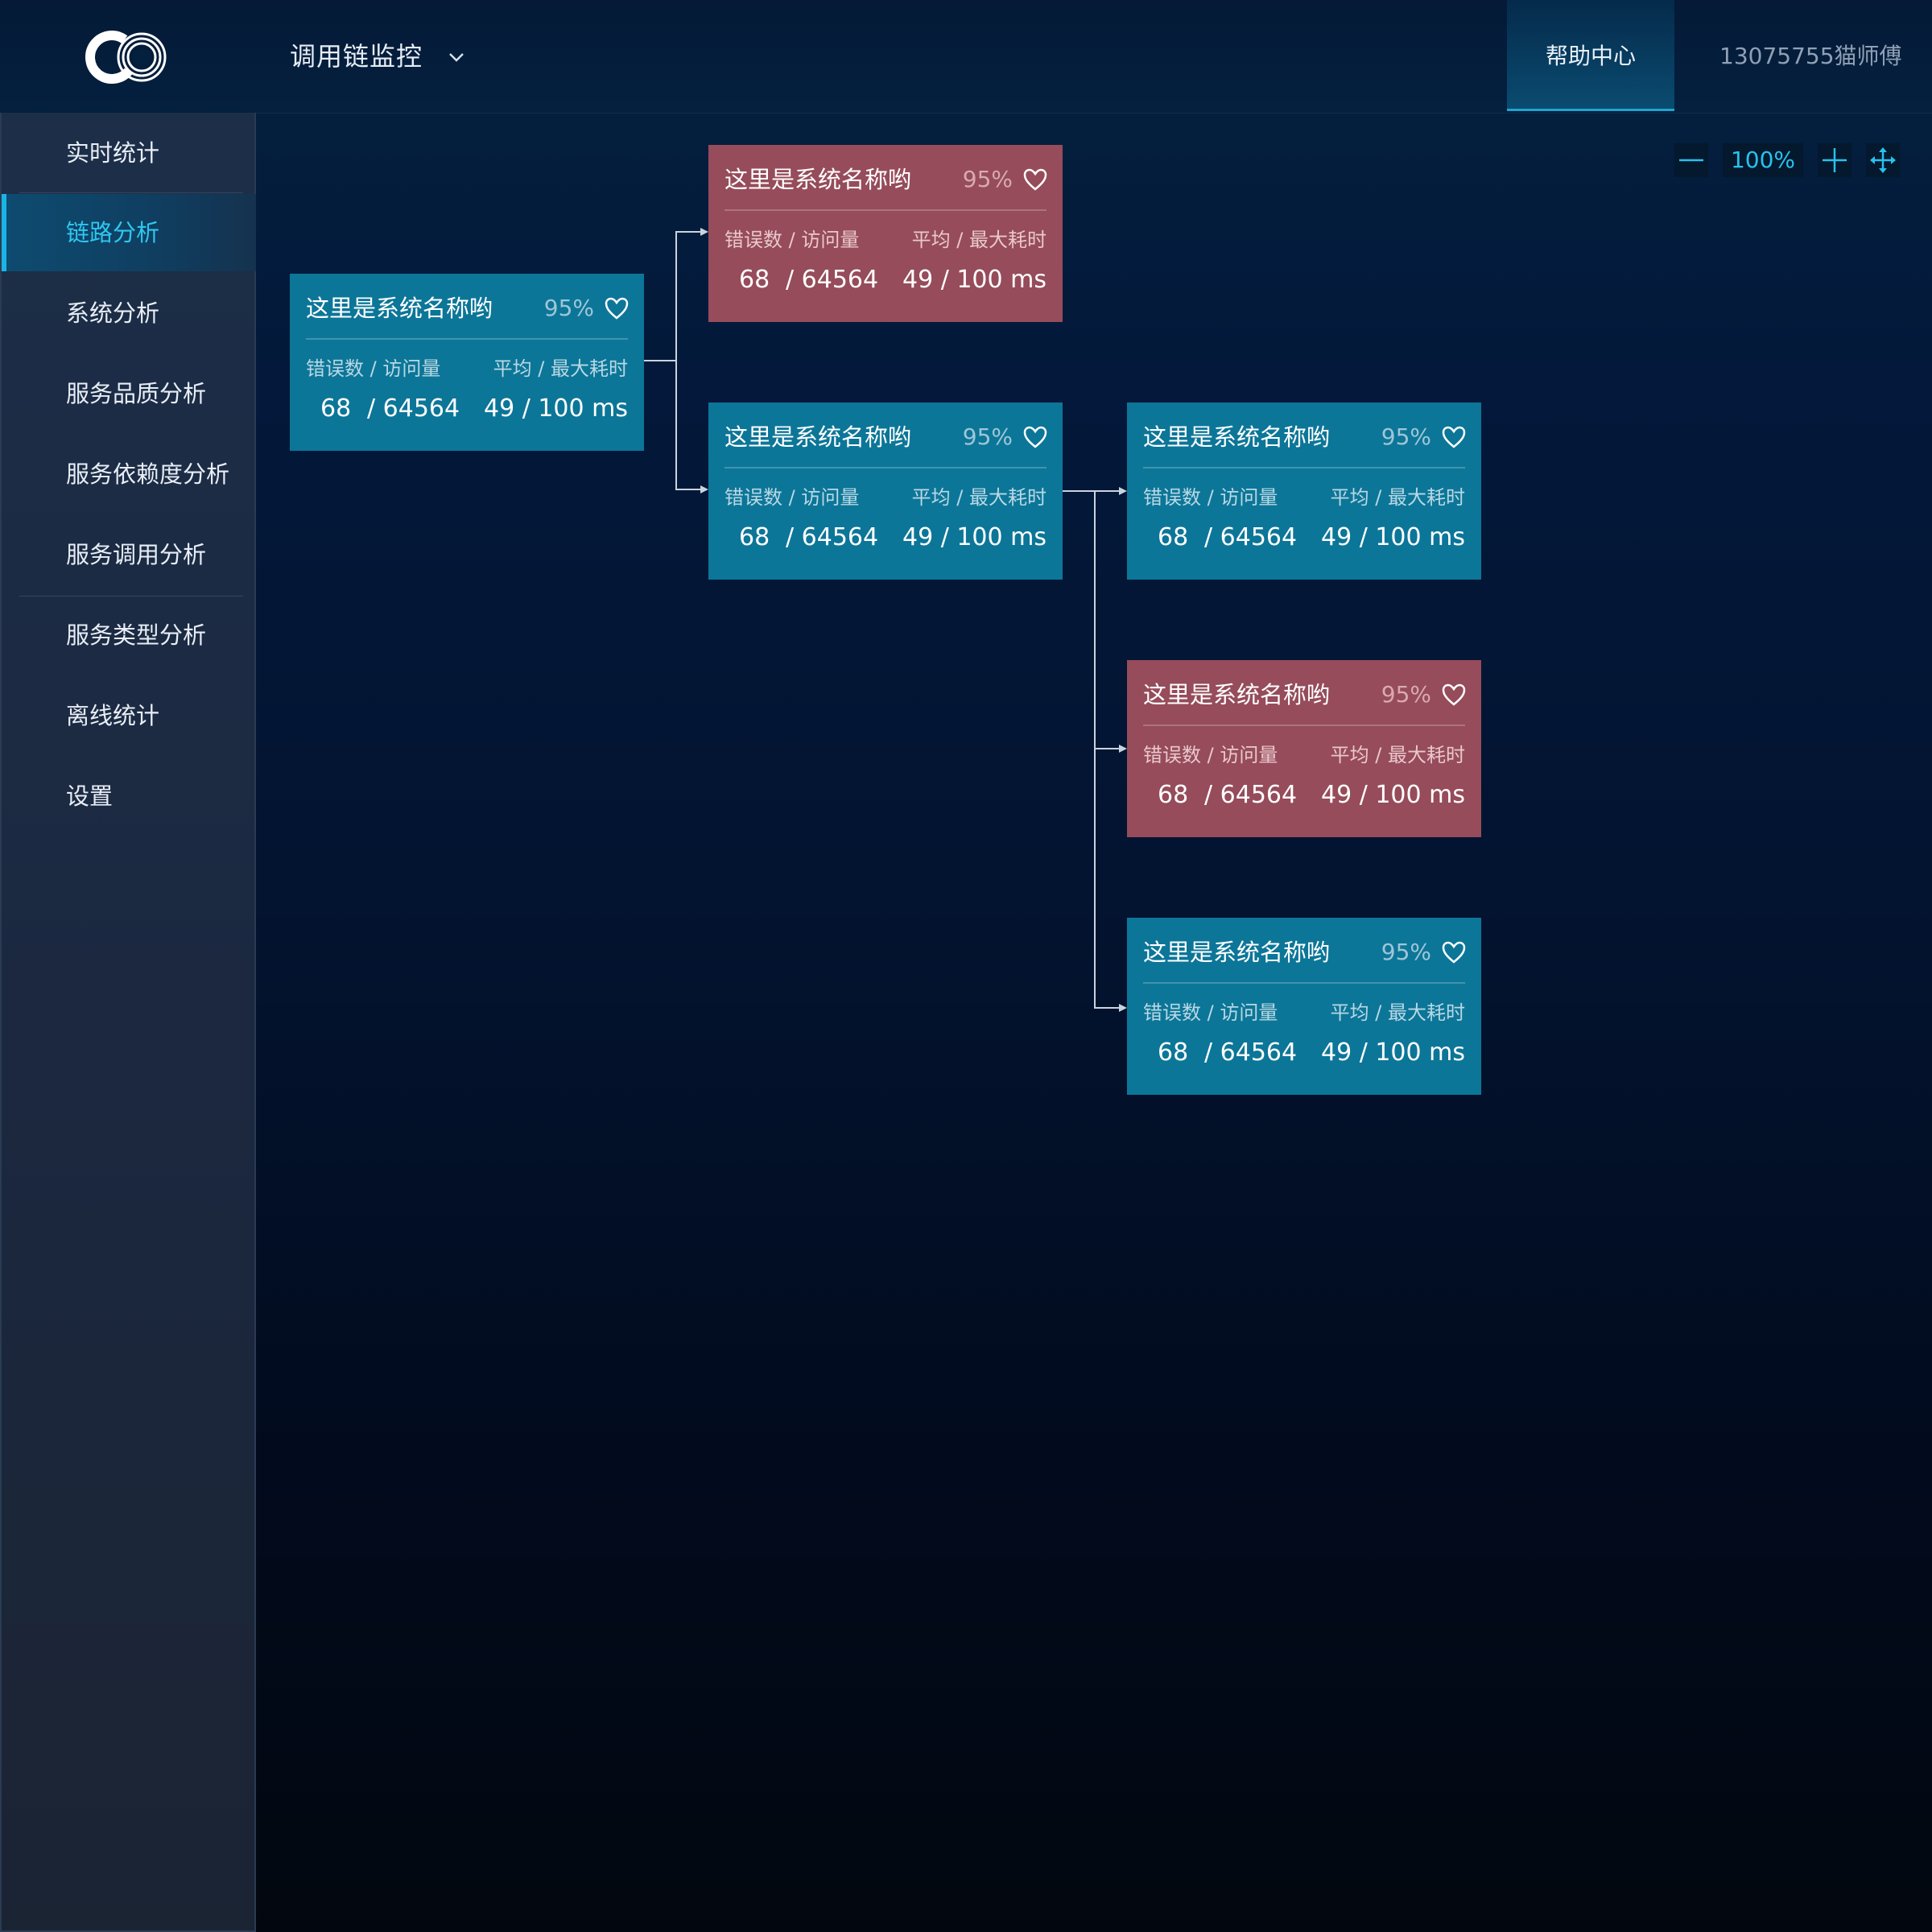 The height and width of the screenshot is (1932, 1932). I want to click on move-arrows-icon, so click(1883, 160).